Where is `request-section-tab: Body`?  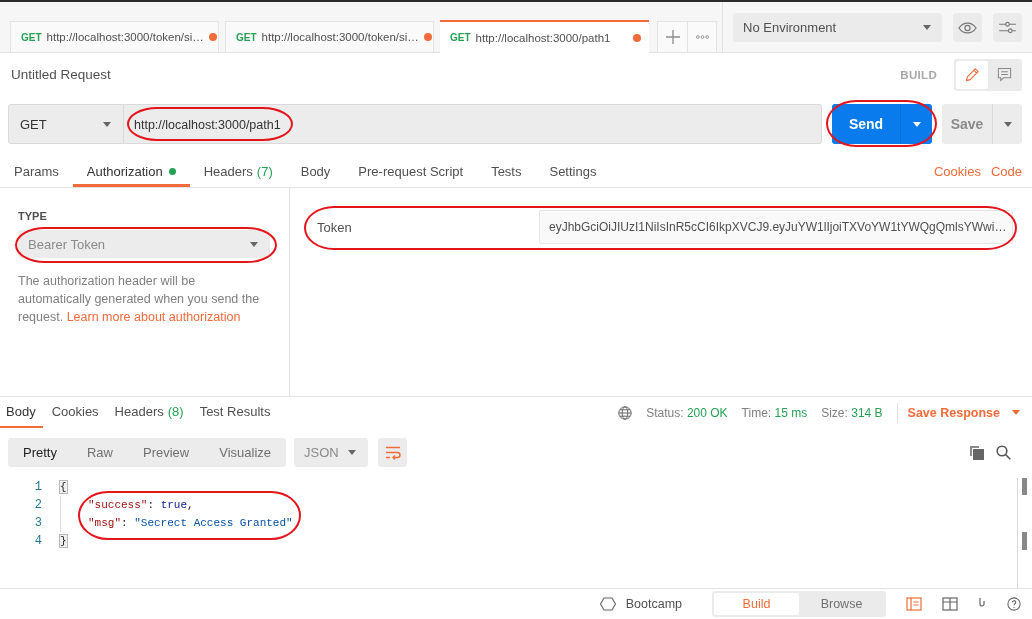 request-section-tab: Body is located at coordinates (315, 171).